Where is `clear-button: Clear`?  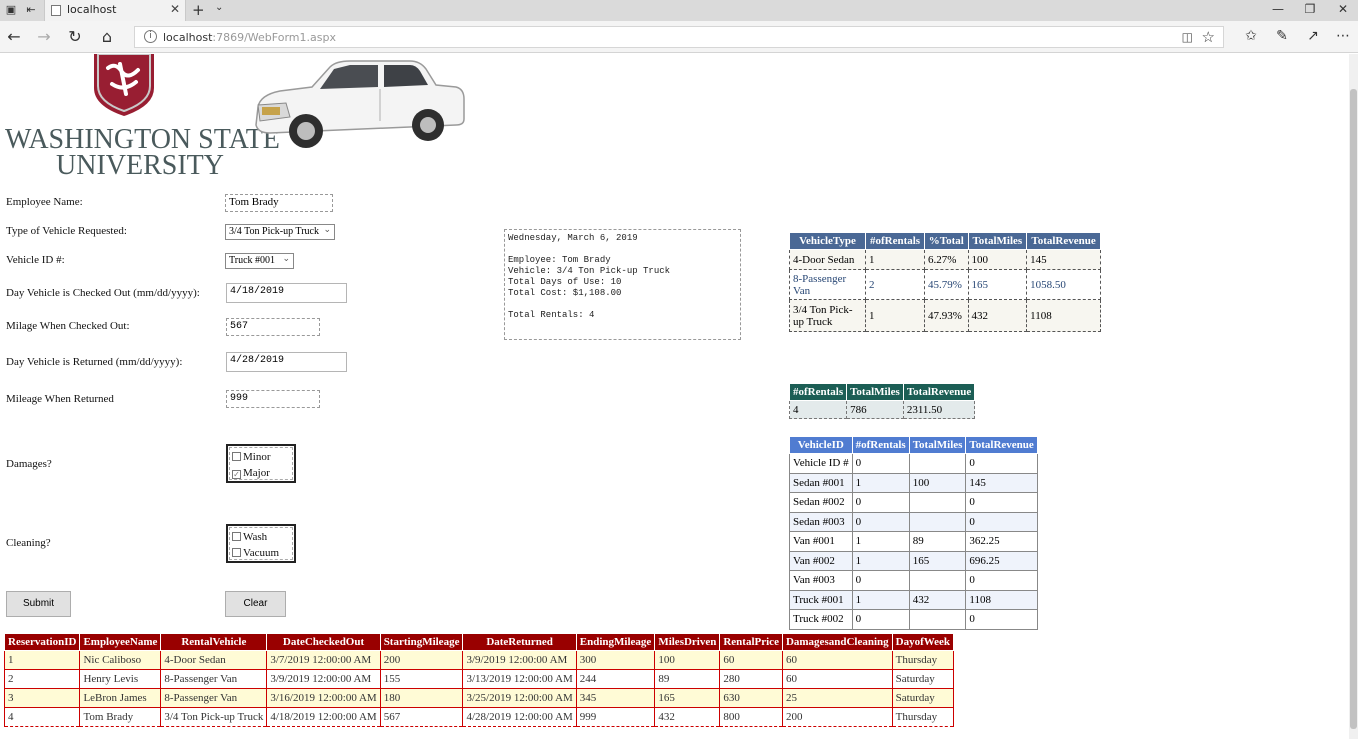 clear-button: Clear is located at coordinates (255, 604).